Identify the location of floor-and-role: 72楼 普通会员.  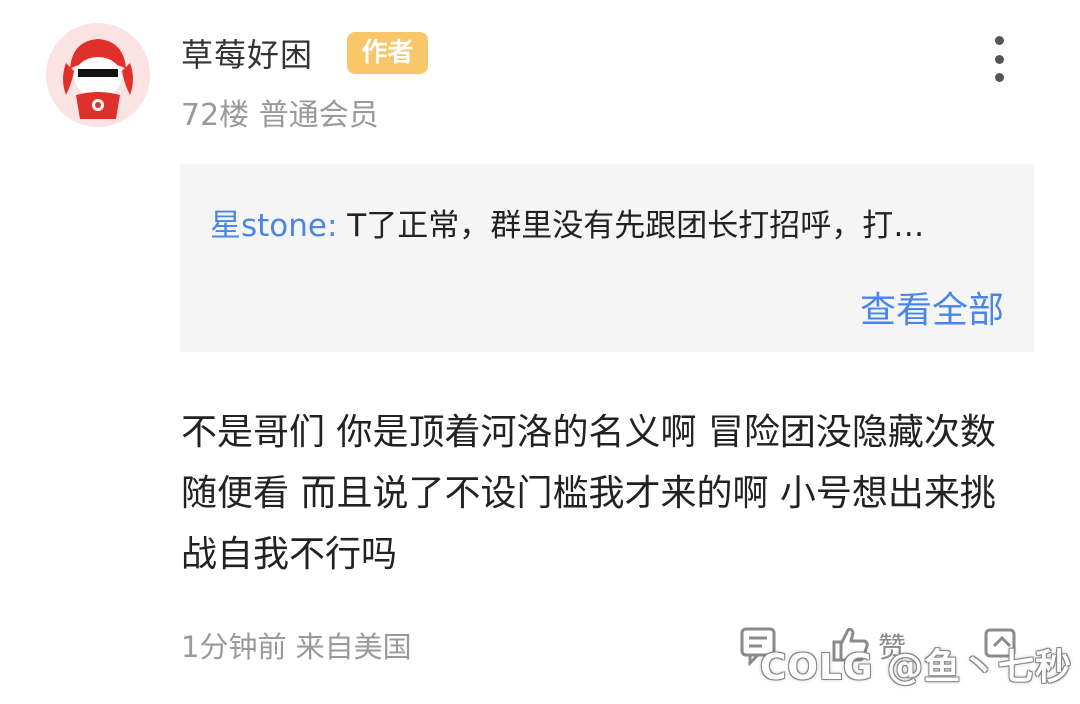
(280, 115).